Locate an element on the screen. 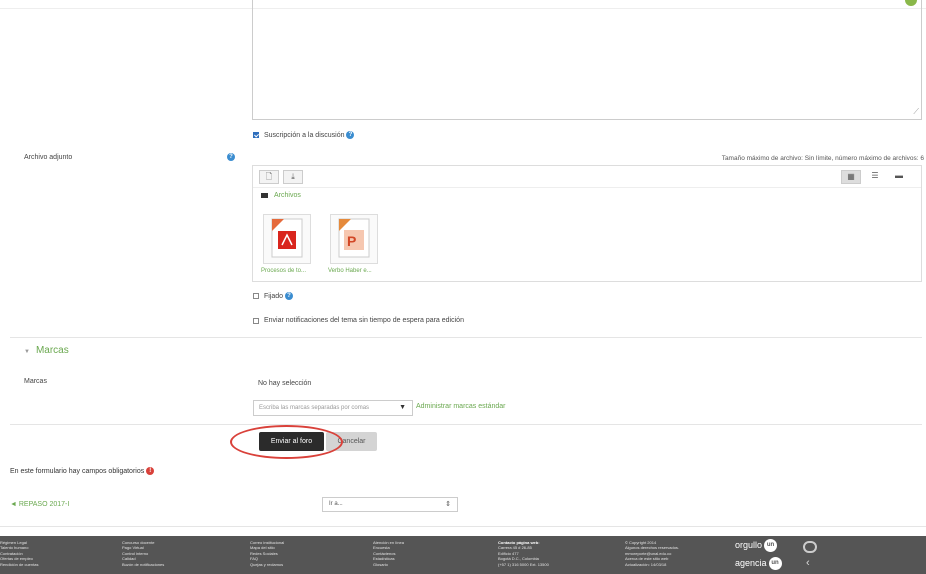  footer-link: Rendición de cuentas is located at coordinates (19, 564).